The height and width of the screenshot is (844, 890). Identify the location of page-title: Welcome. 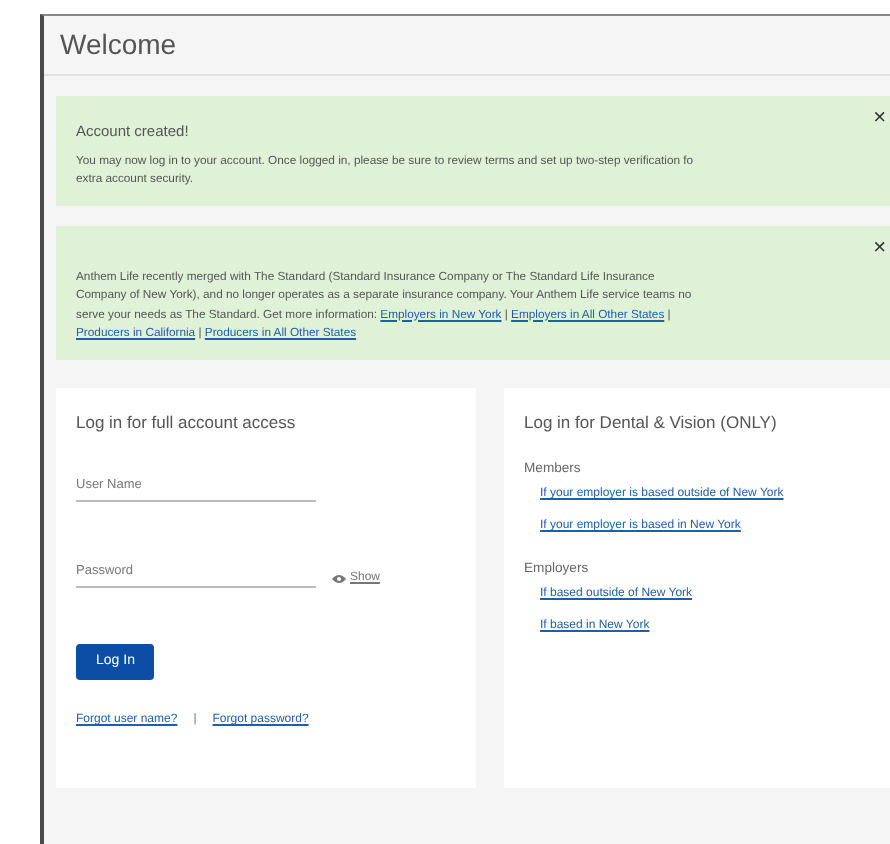
(467, 46).